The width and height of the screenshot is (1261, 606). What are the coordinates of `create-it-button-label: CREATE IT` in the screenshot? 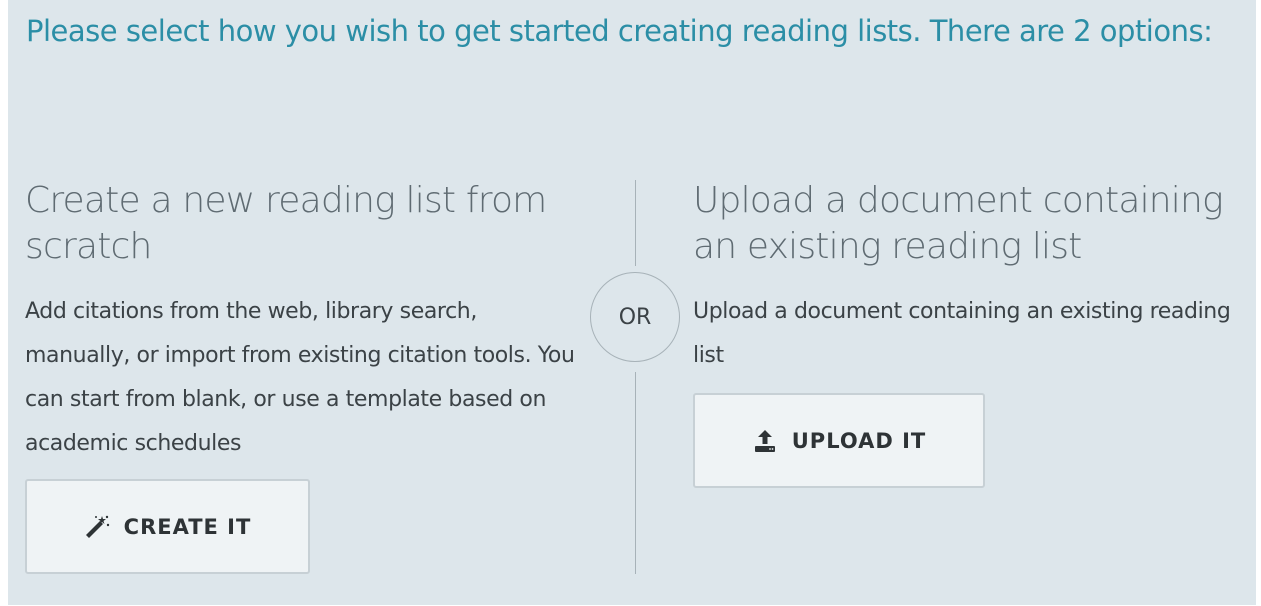 It's located at (187, 526).